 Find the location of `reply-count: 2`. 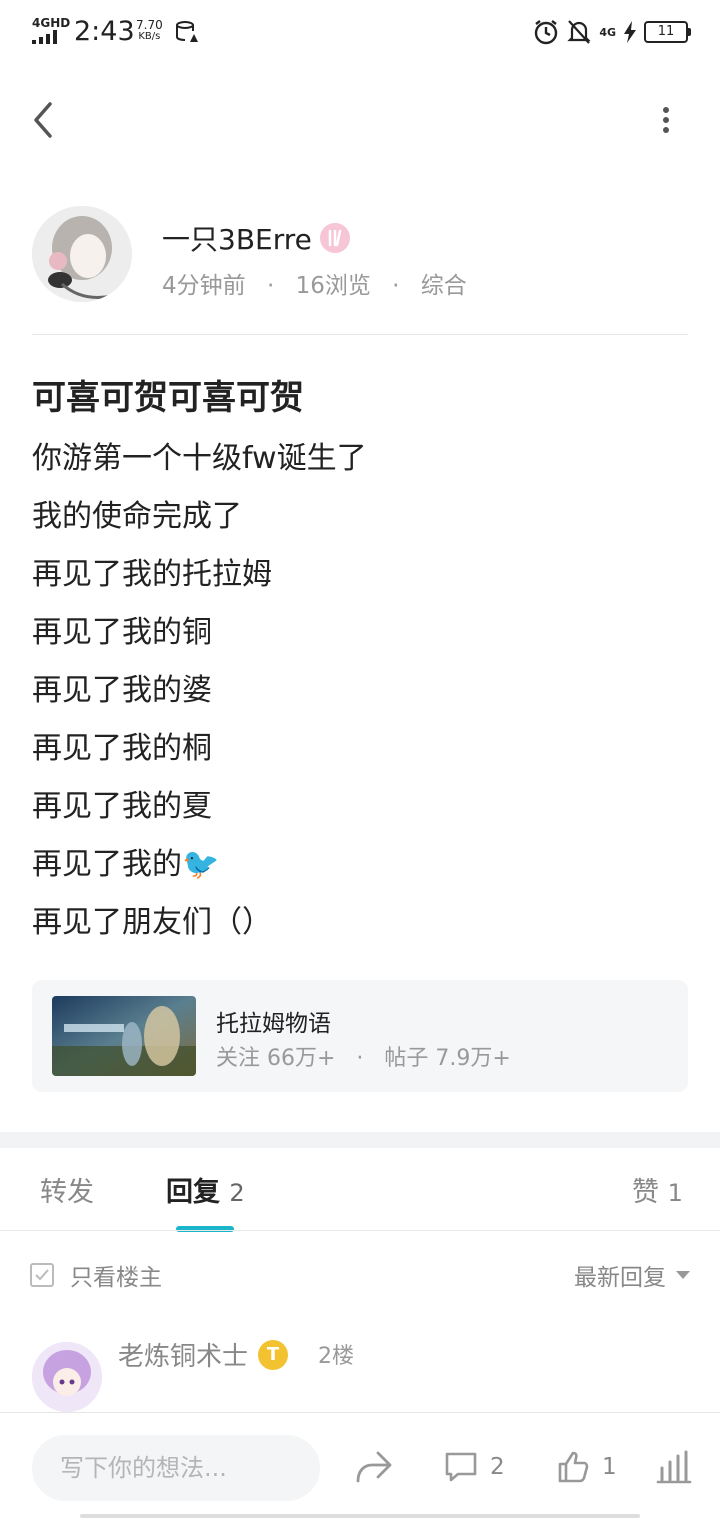

reply-count: 2 is located at coordinates (497, 1467).